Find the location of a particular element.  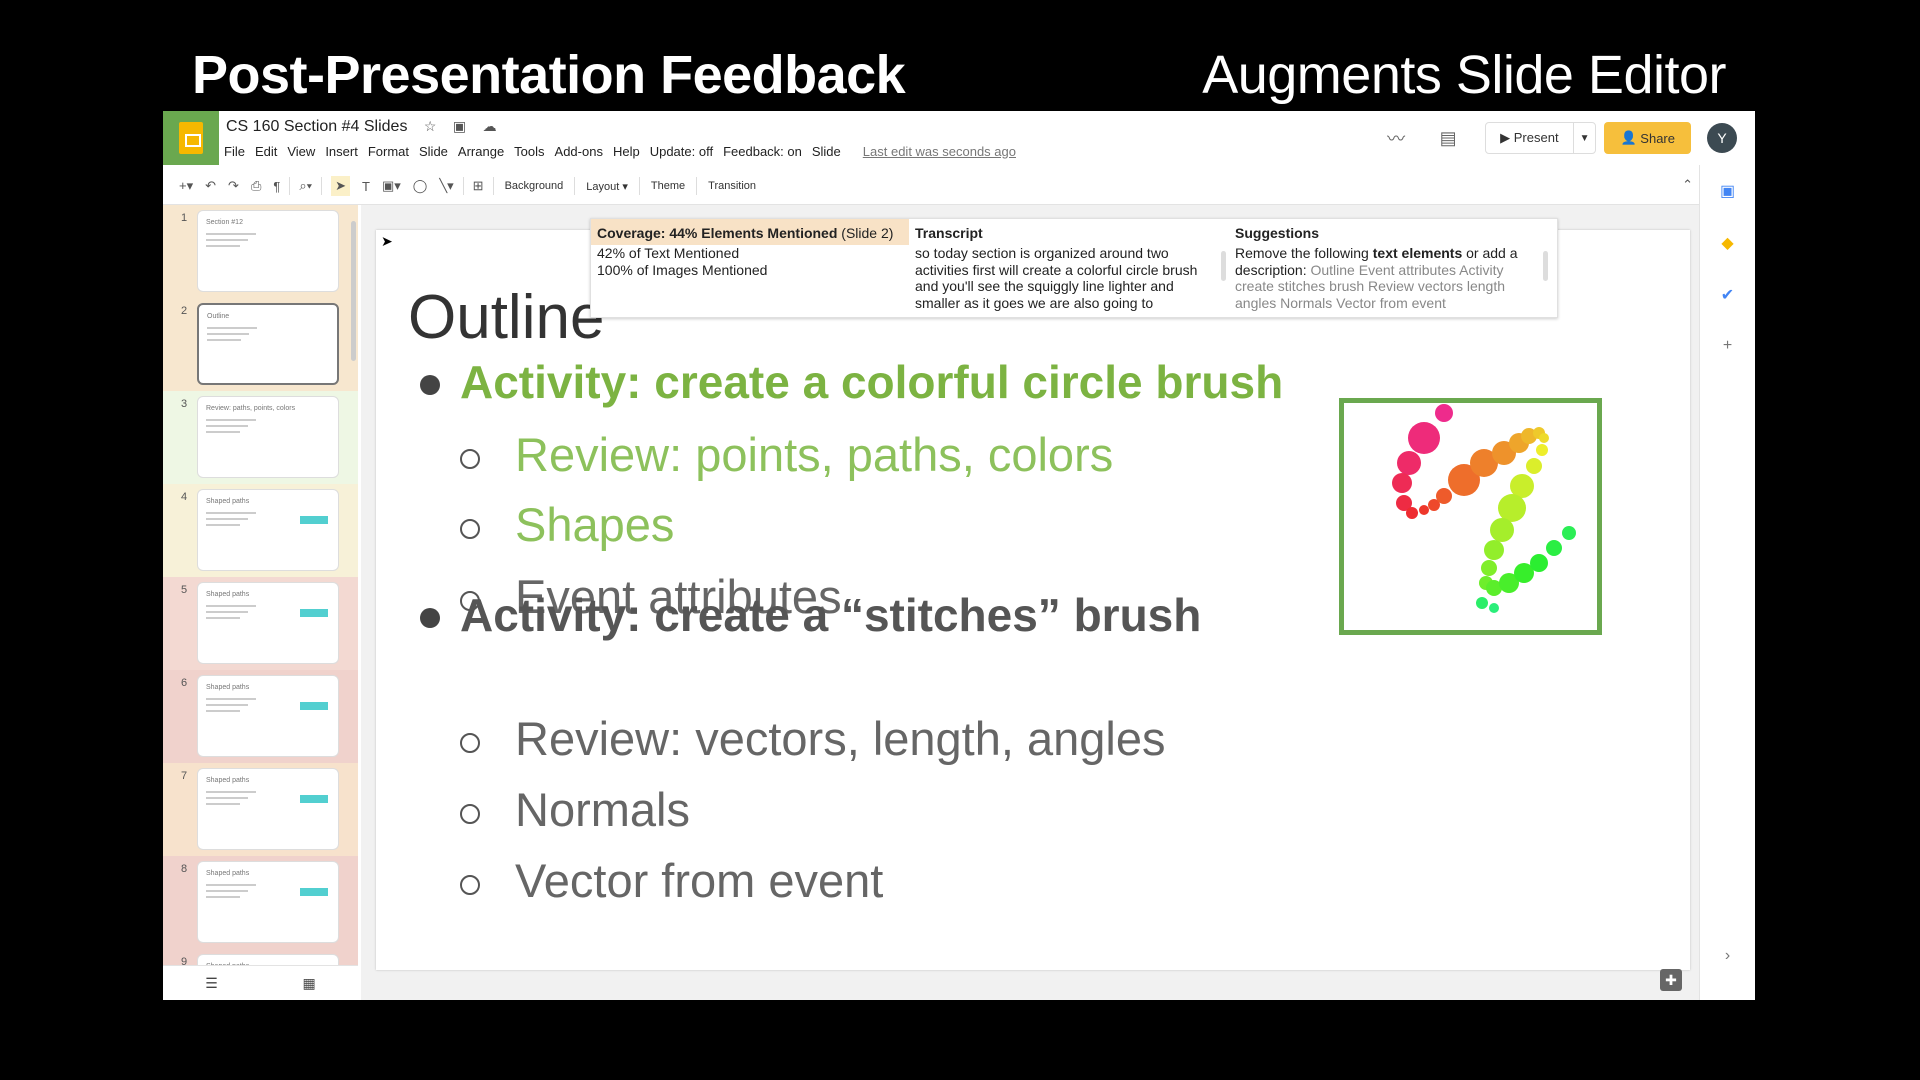

transcript-scrollbar is located at coordinates (1223, 266).